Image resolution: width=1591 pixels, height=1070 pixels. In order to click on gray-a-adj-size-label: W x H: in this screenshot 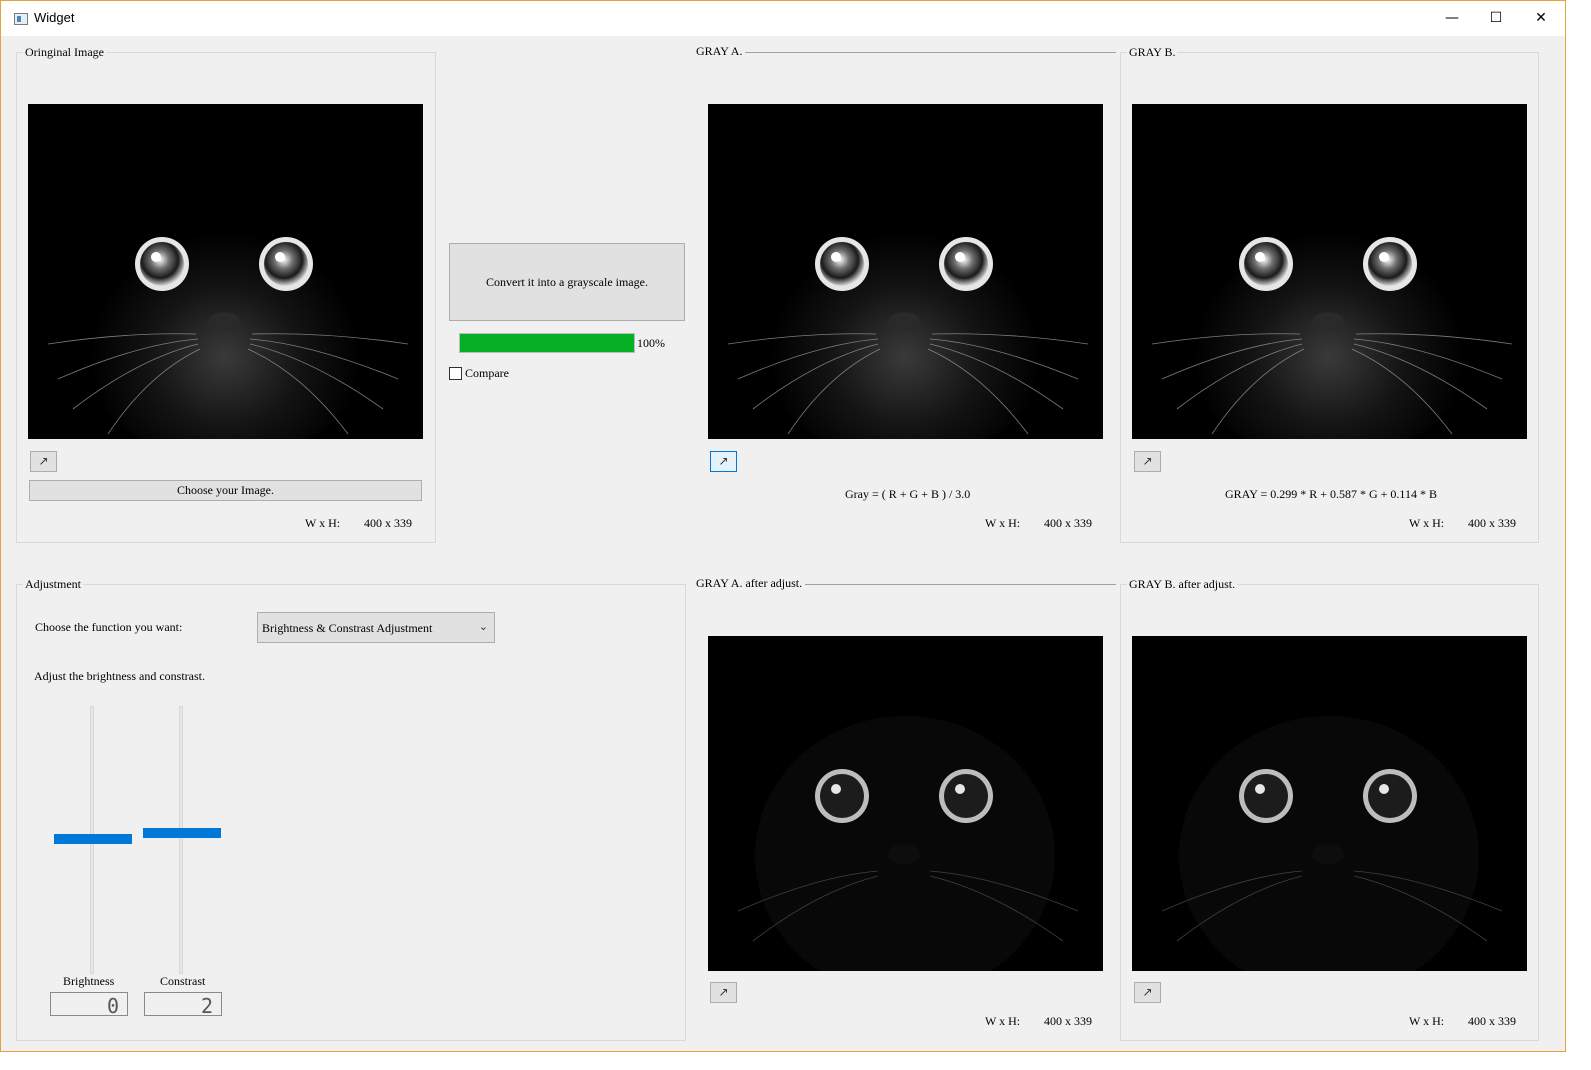, I will do `click(1003, 1021)`.